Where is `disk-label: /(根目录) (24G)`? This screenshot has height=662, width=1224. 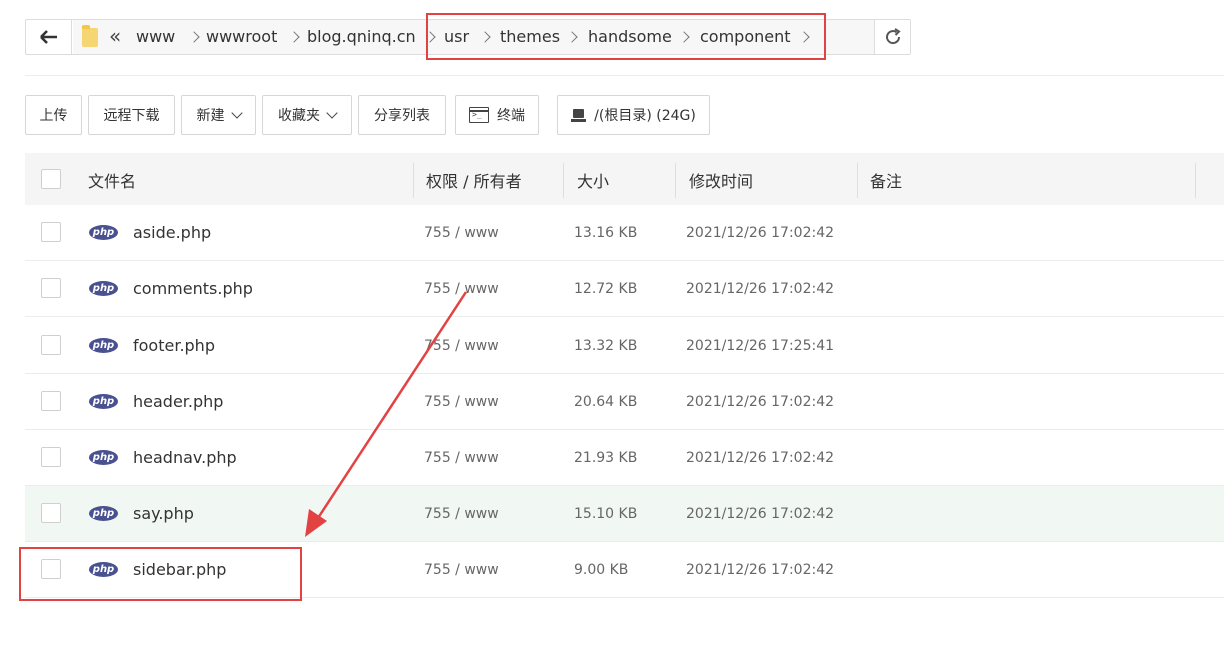 disk-label: /(根目录) (24G) is located at coordinates (645, 116).